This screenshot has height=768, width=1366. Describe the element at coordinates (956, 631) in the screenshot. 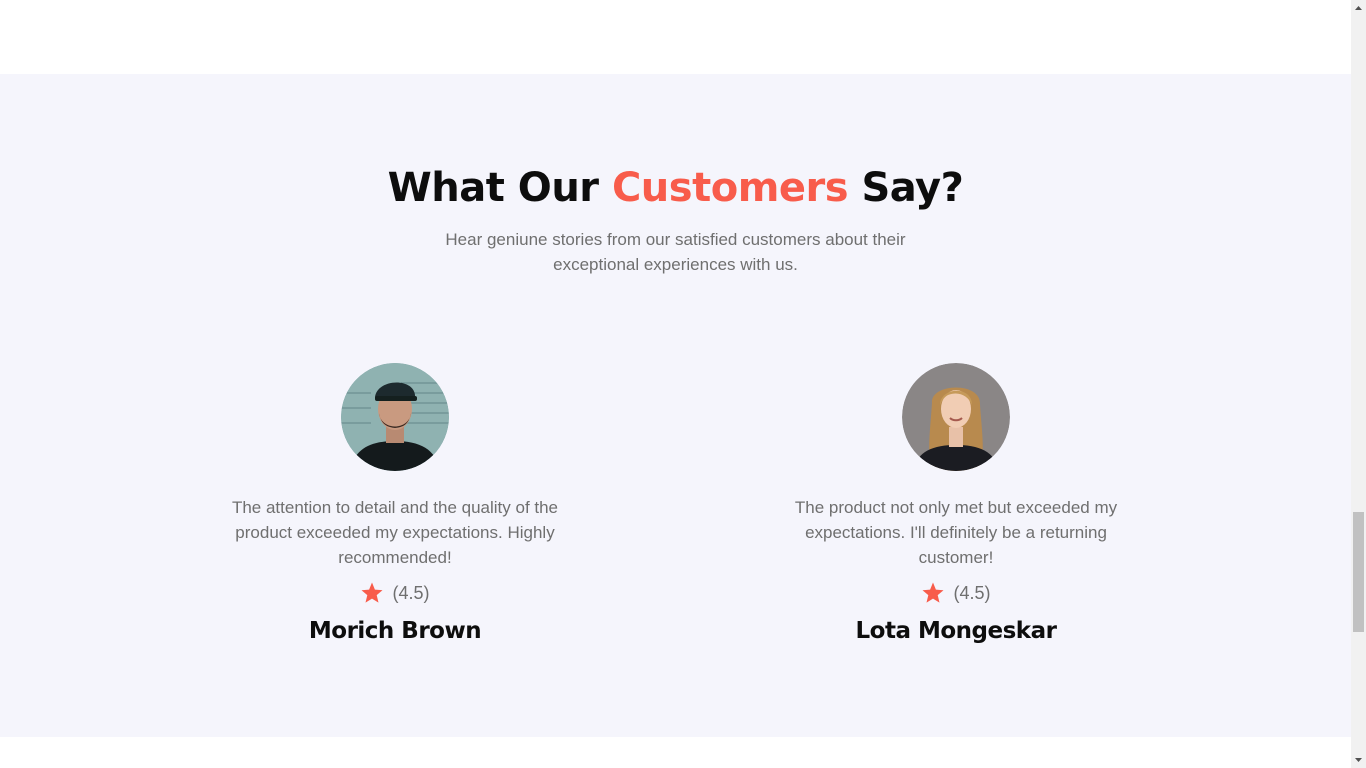

I see `customer-name: Lota Mongeskar` at that location.